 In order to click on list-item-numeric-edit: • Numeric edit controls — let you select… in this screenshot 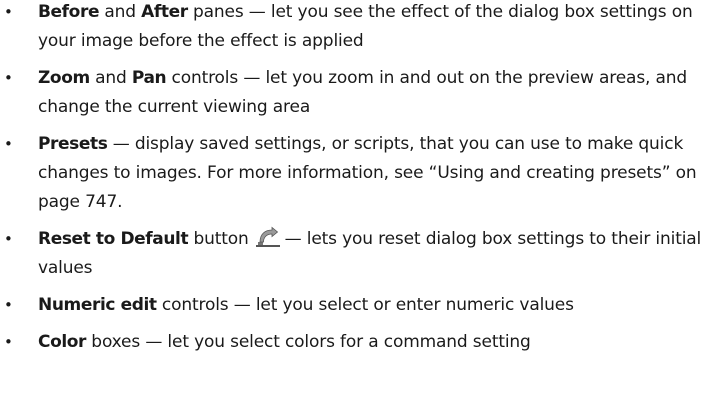, I will do `click(356, 305)`.